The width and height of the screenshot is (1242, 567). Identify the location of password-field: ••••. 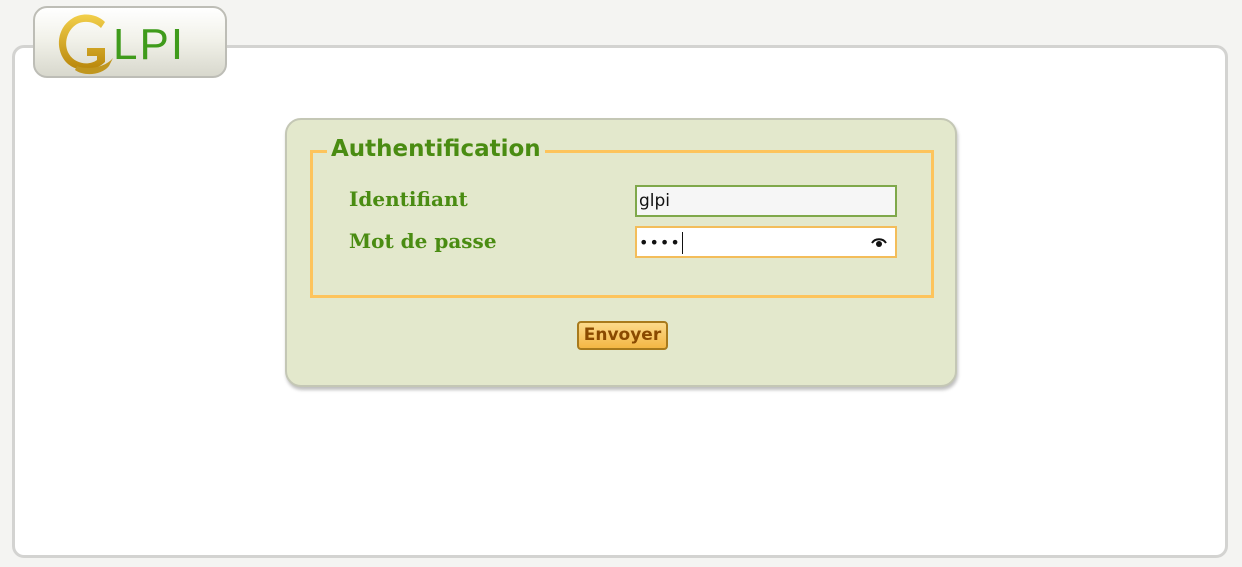
(766, 242).